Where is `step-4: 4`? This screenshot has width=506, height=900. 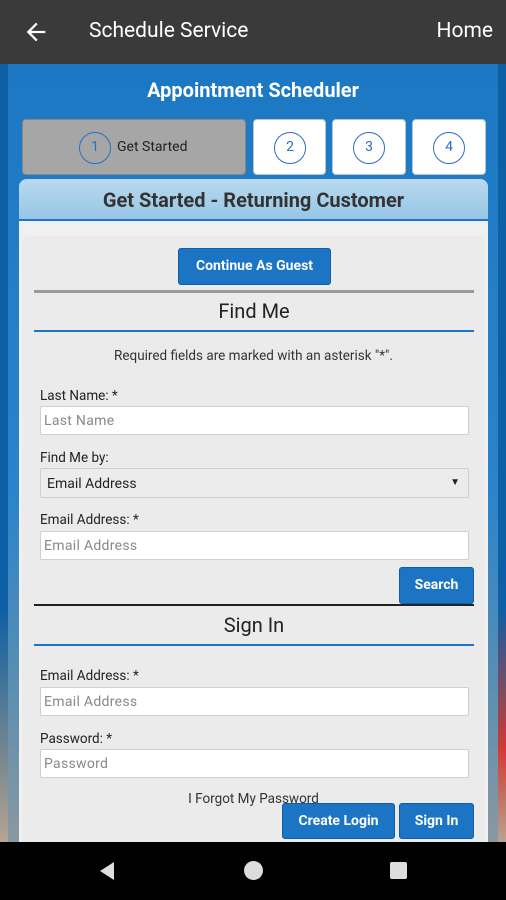
step-4: 4 is located at coordinates (449, 147).